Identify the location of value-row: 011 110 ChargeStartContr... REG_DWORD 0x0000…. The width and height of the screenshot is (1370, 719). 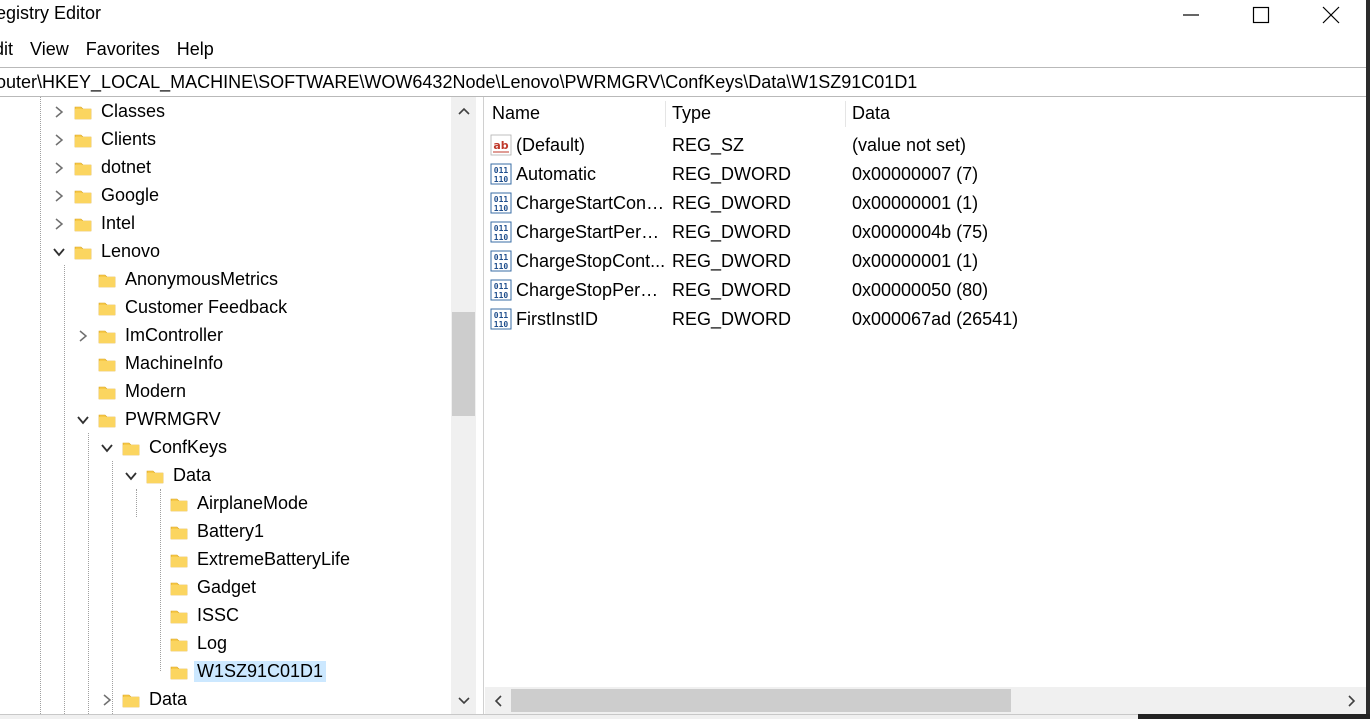
(925, 202).